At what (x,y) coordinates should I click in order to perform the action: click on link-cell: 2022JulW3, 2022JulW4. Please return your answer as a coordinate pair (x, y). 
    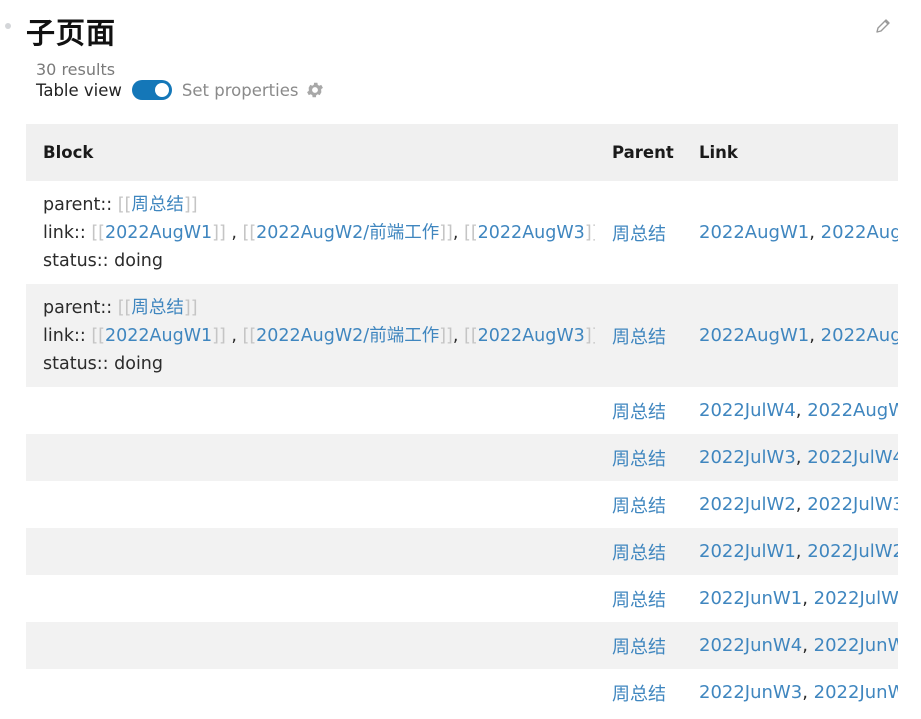
    Looking at the image, I should click on (790, 457).